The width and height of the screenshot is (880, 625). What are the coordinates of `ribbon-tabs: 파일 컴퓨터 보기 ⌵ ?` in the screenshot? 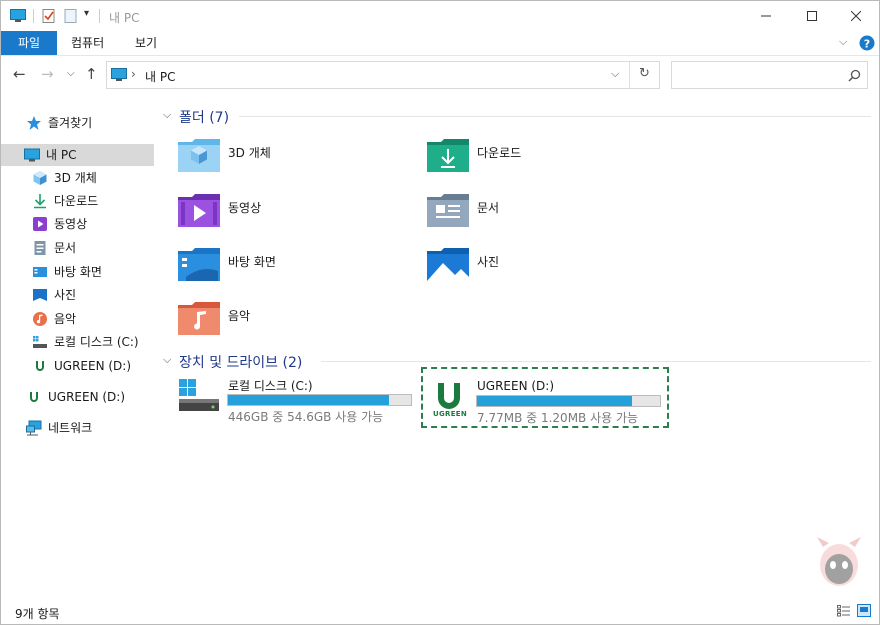 It's located at (440, 43).